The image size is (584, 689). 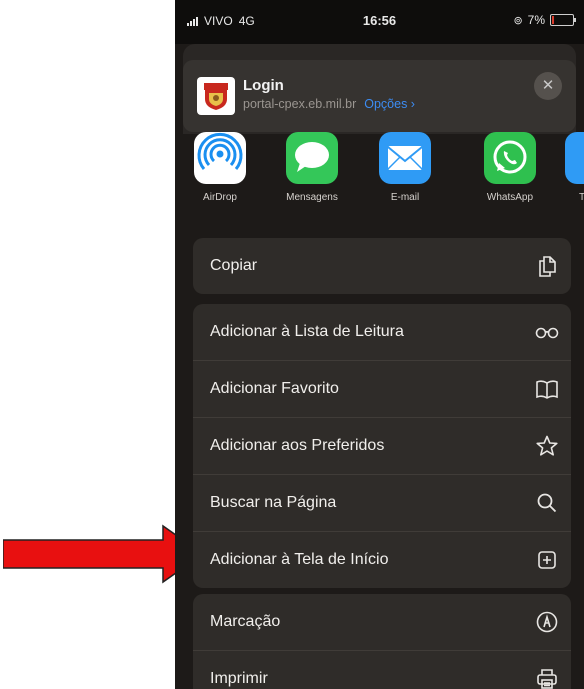 What do you see at coordinates (382, 622) in the screenshot?
I see `action-markup: Marcação` at bounding box center [382, 622].